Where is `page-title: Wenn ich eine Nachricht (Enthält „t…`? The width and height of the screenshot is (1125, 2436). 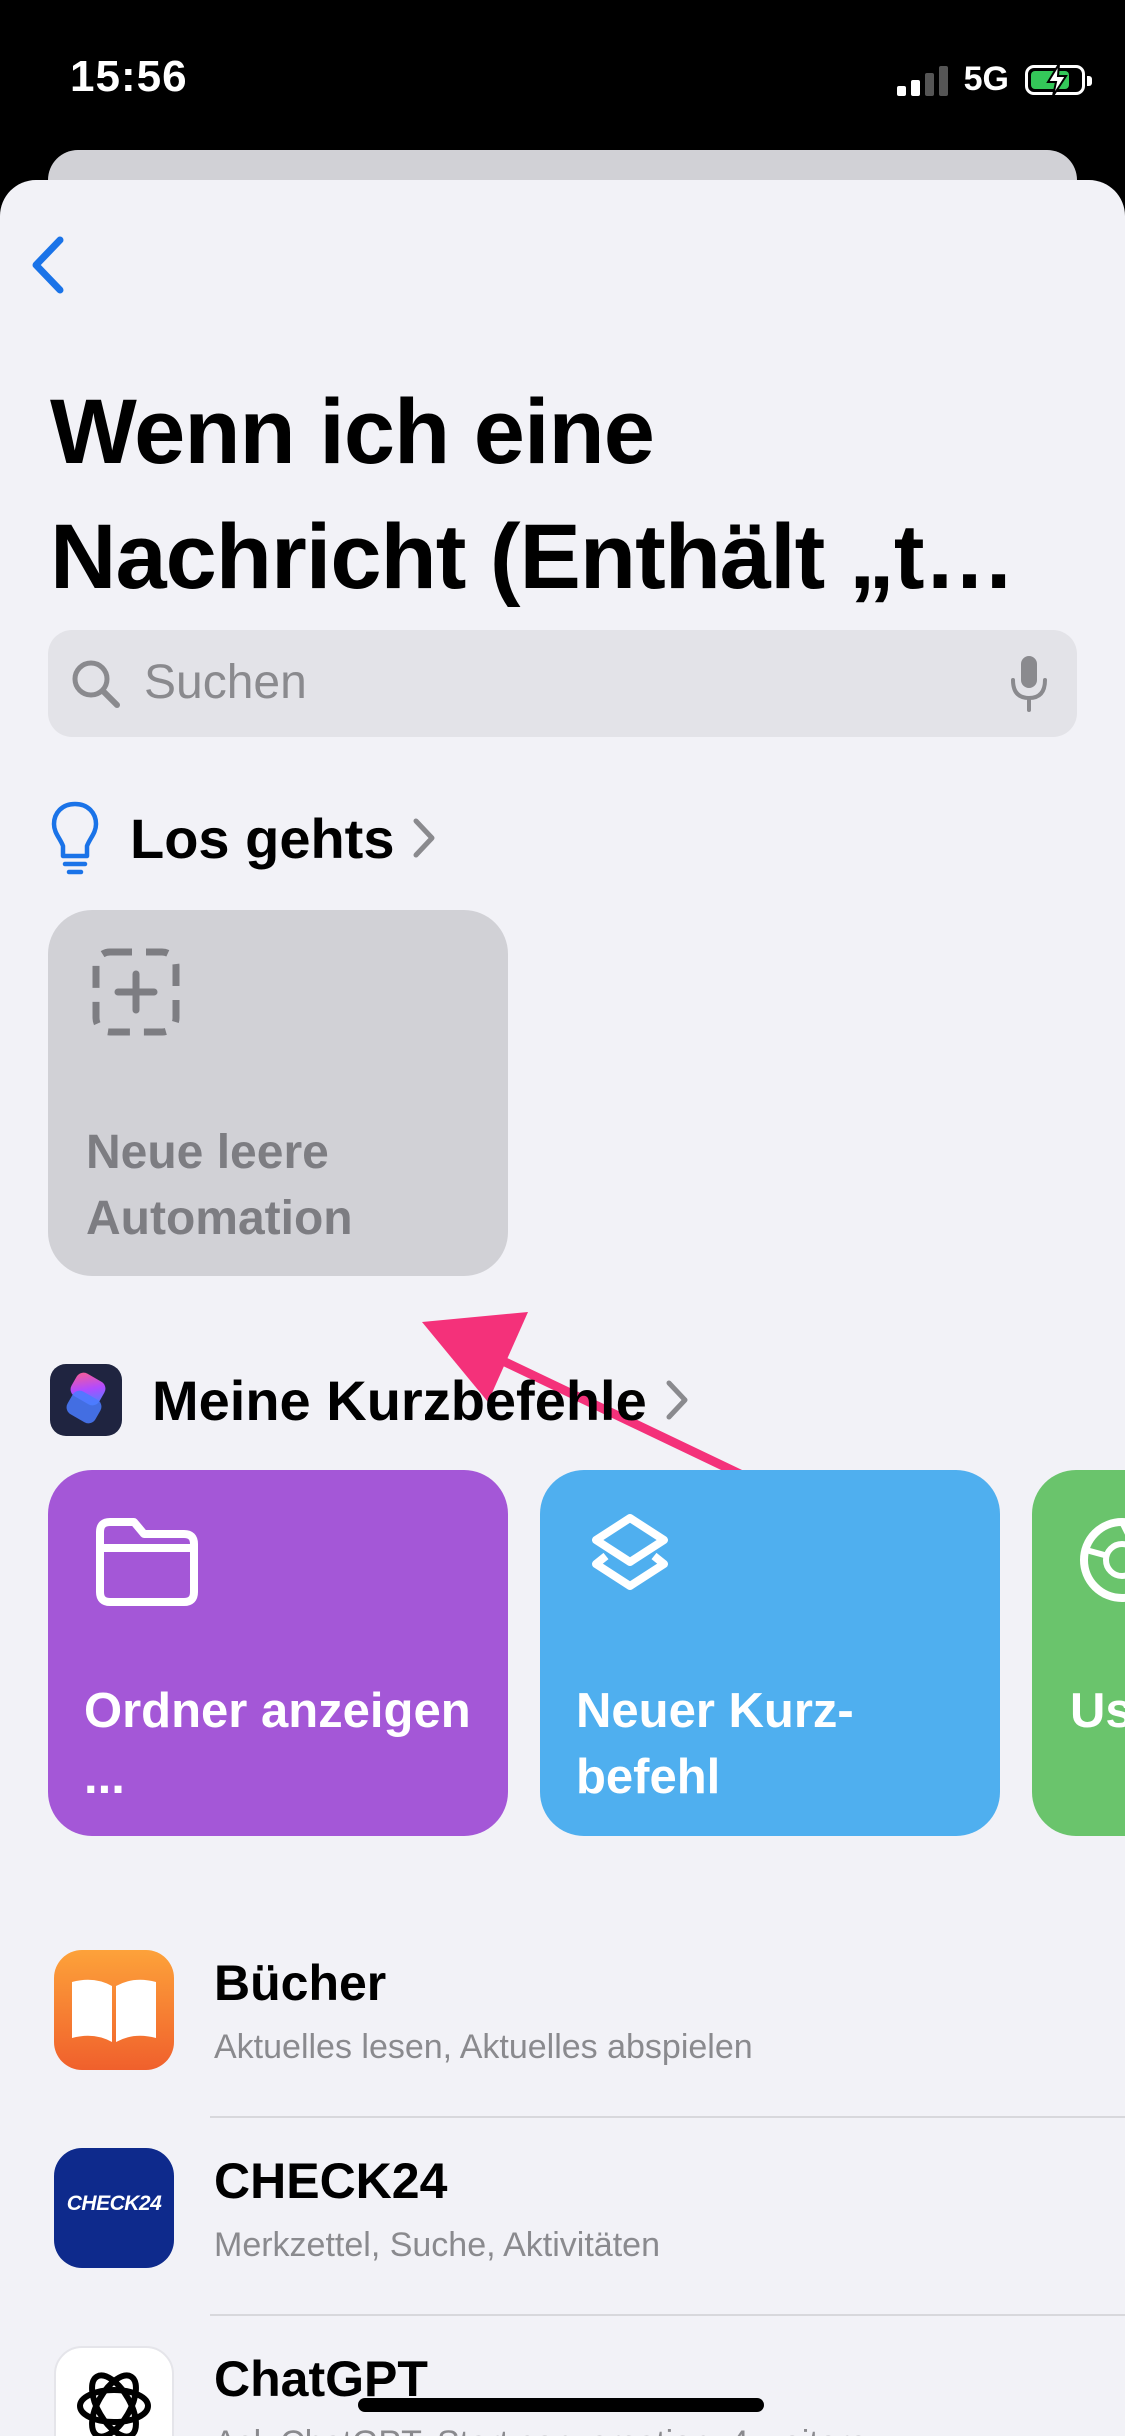 page-title: Wenn ich eine Nachricht (Enthält „t… is located at coordinates (532, 494).